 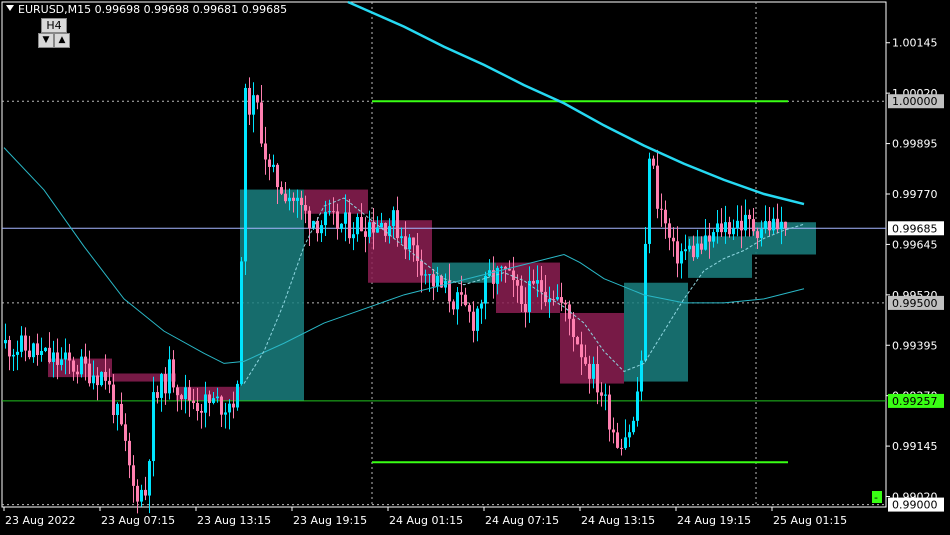 I want to click on timeframe-label: H4, so click(x=54, y=25).